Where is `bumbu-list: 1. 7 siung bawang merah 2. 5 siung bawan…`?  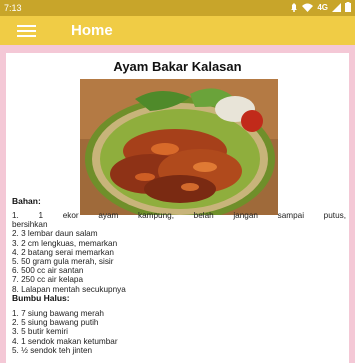
bumbu-list: 1. 7 siung bawang merah 2. 5 siung bawan… is located at coordinates (179, 332).